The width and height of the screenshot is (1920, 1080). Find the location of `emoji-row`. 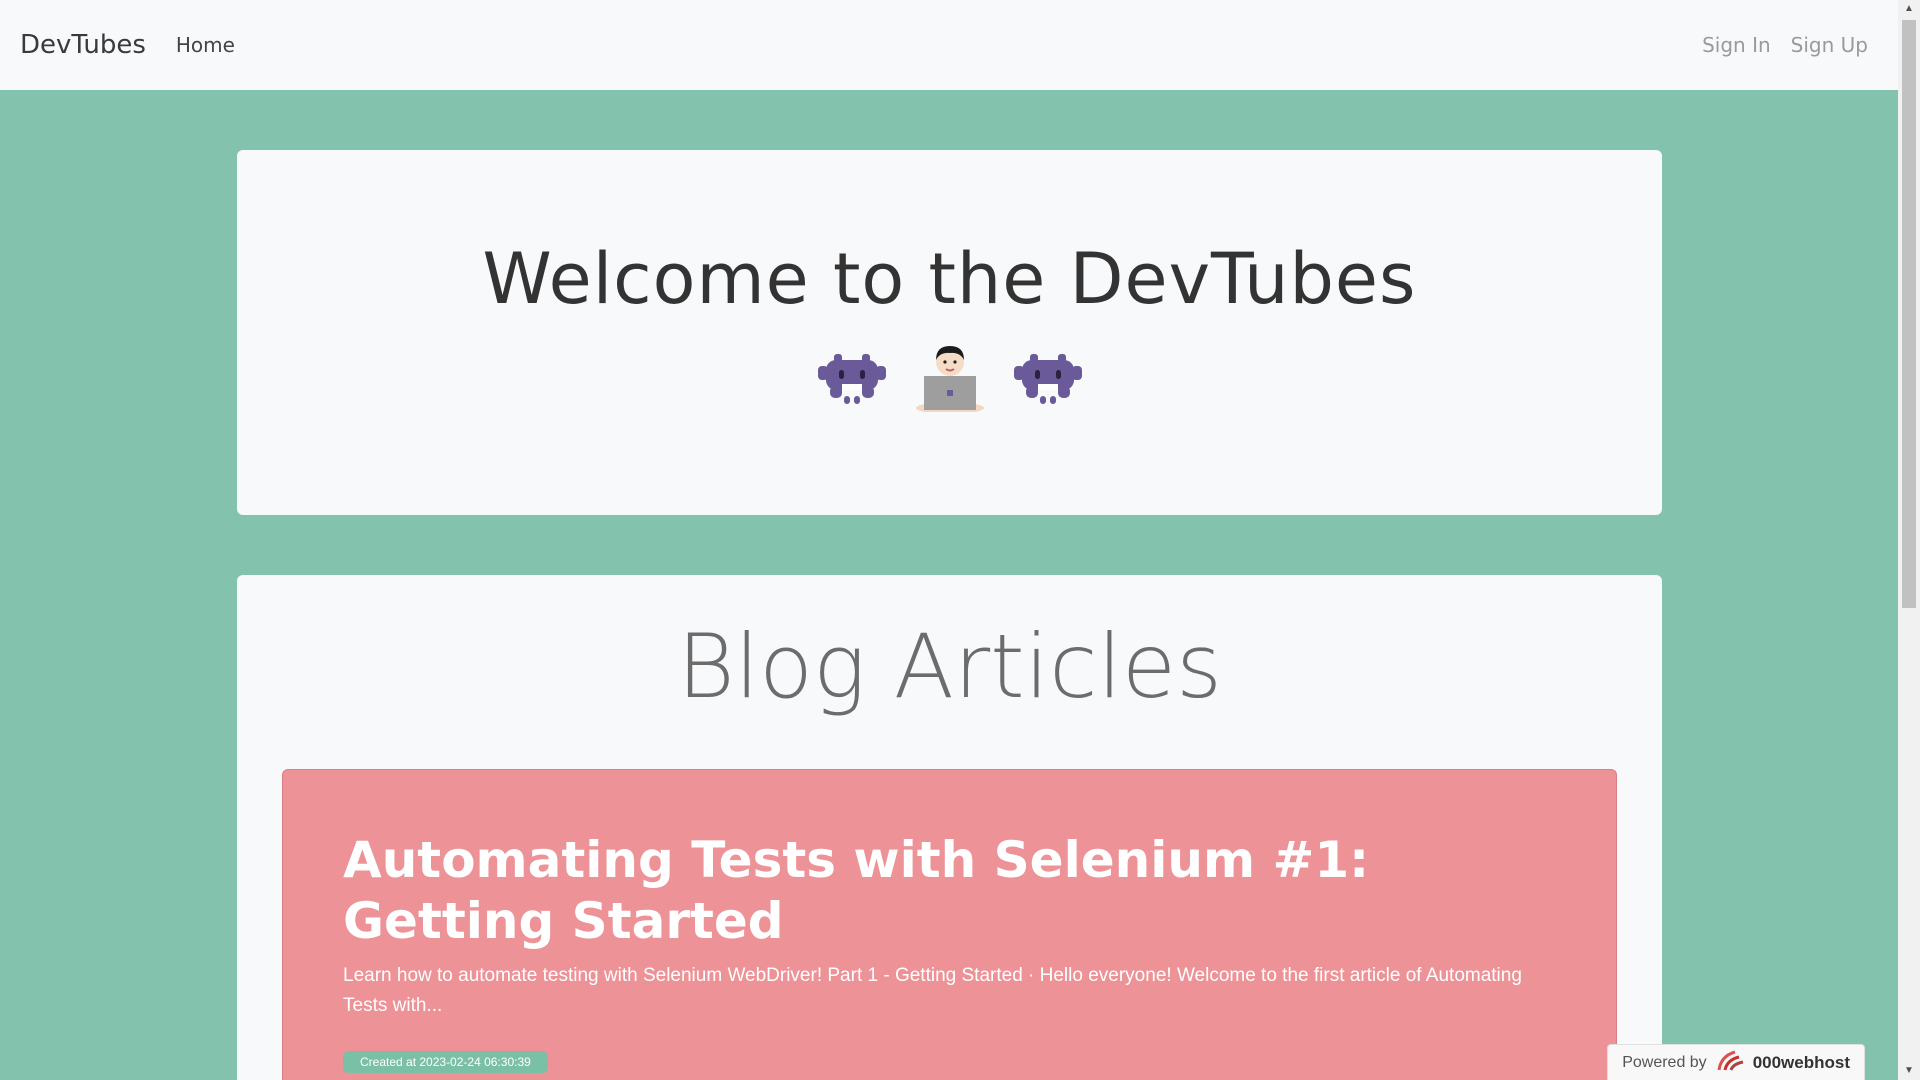

emoji-row is located at coordinates (949, 376).